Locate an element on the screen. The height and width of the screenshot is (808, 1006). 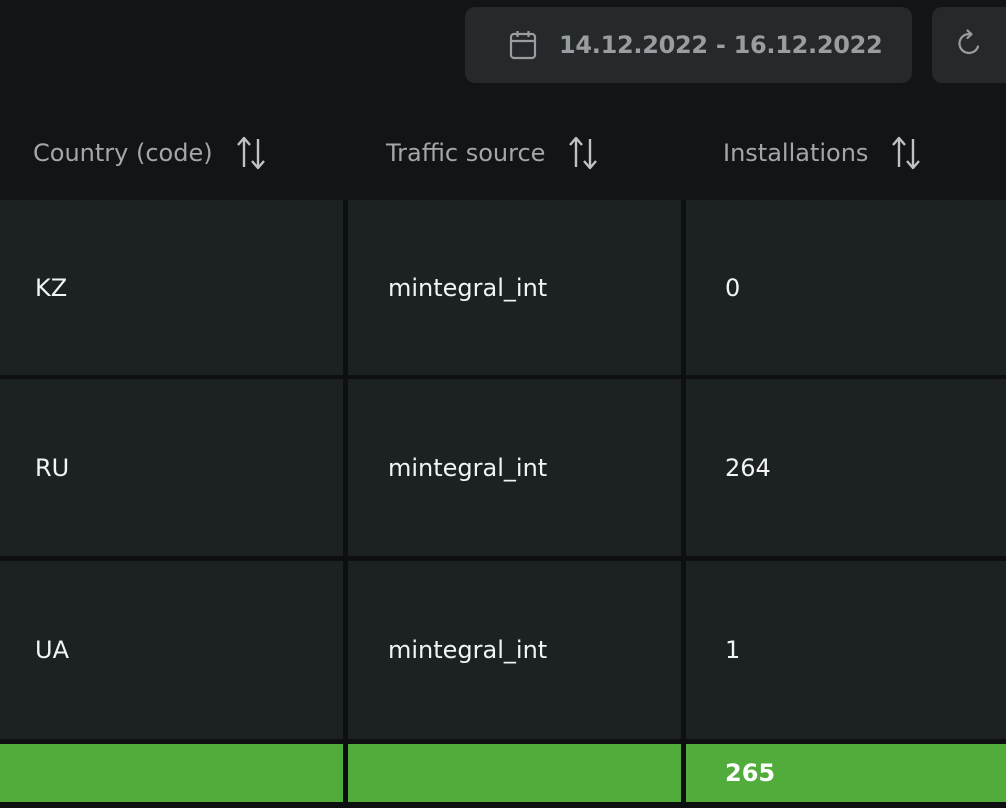
toolbar: 14.12.2022 - 16.12.2022 is located at coordinates (503, 52).